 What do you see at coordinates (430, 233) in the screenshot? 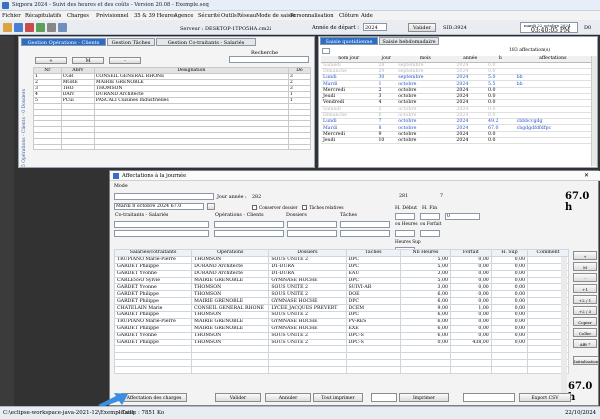
I see `forfait-input` at bounding box center [430, 233].